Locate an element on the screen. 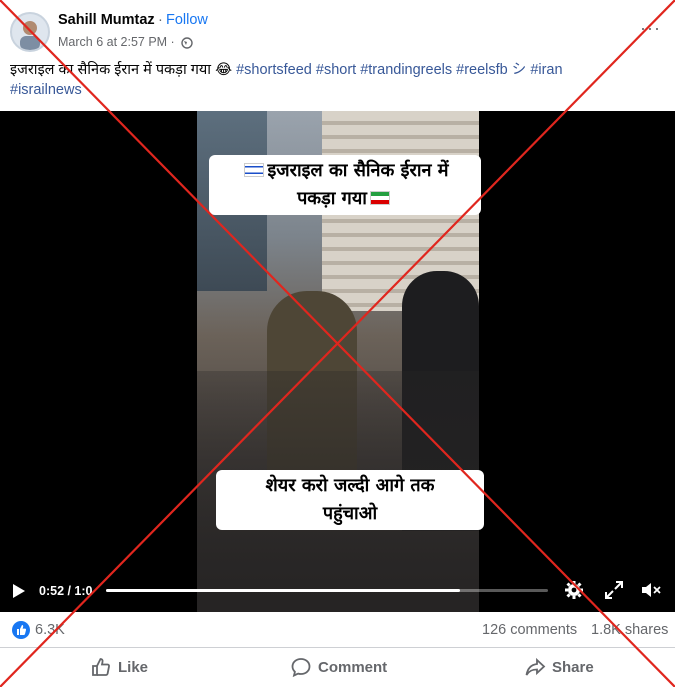 The image size is (675, 687). comment-label: Comment is located at coordinates (353, 667).